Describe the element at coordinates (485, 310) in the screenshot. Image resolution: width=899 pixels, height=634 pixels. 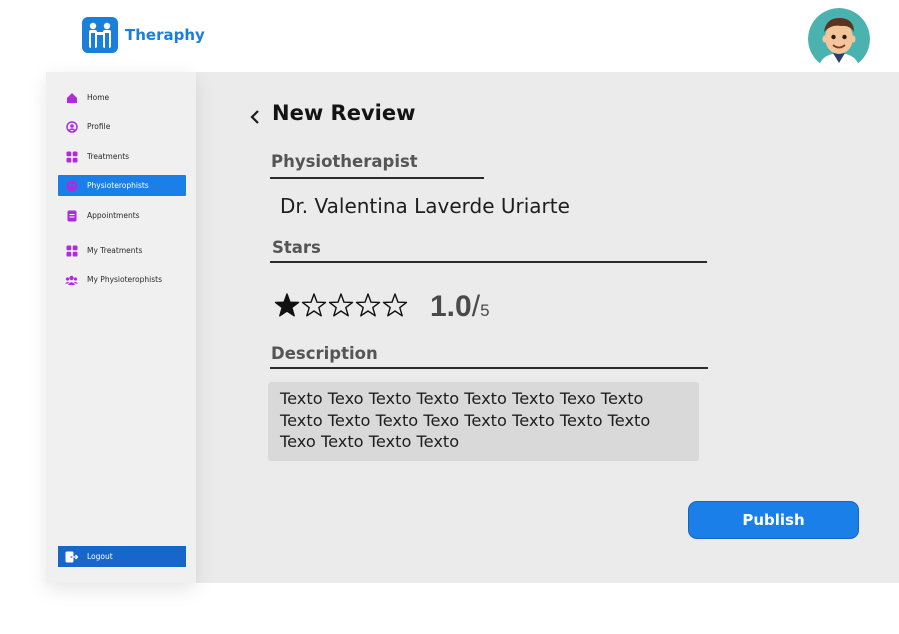
I see `rating-max: 5` at that location.